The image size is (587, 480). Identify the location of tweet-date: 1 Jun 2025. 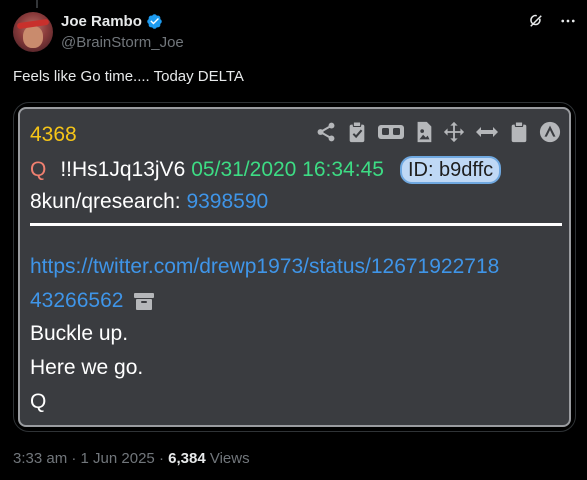
(118, 458).